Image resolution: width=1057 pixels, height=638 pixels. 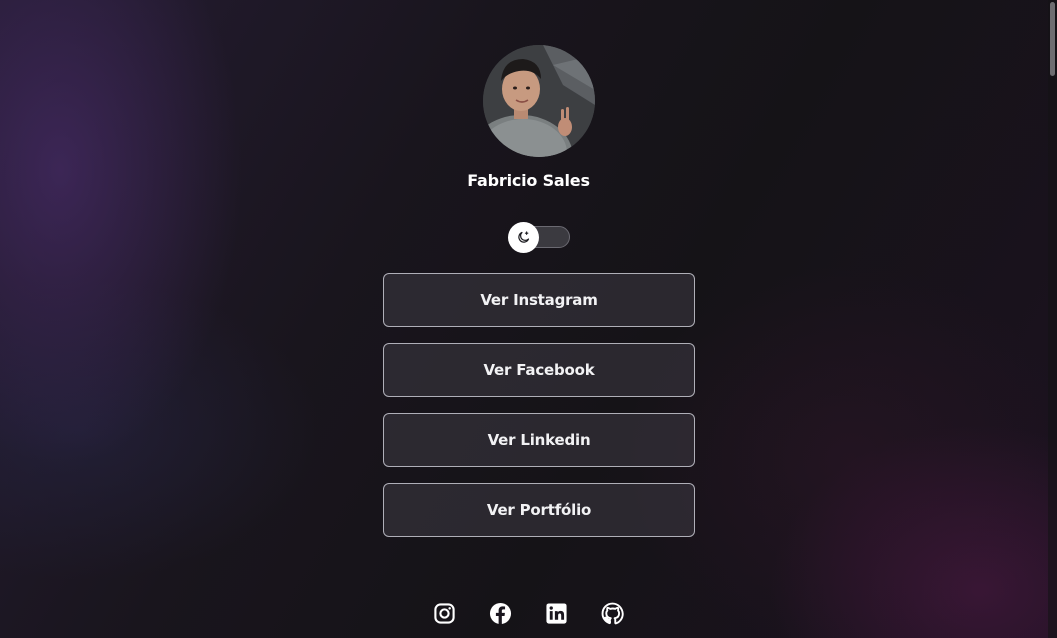 What do you see at coordinates (501, 613) in the screenshot?
I see `facebook-icon` at bounding box center [501, 613].